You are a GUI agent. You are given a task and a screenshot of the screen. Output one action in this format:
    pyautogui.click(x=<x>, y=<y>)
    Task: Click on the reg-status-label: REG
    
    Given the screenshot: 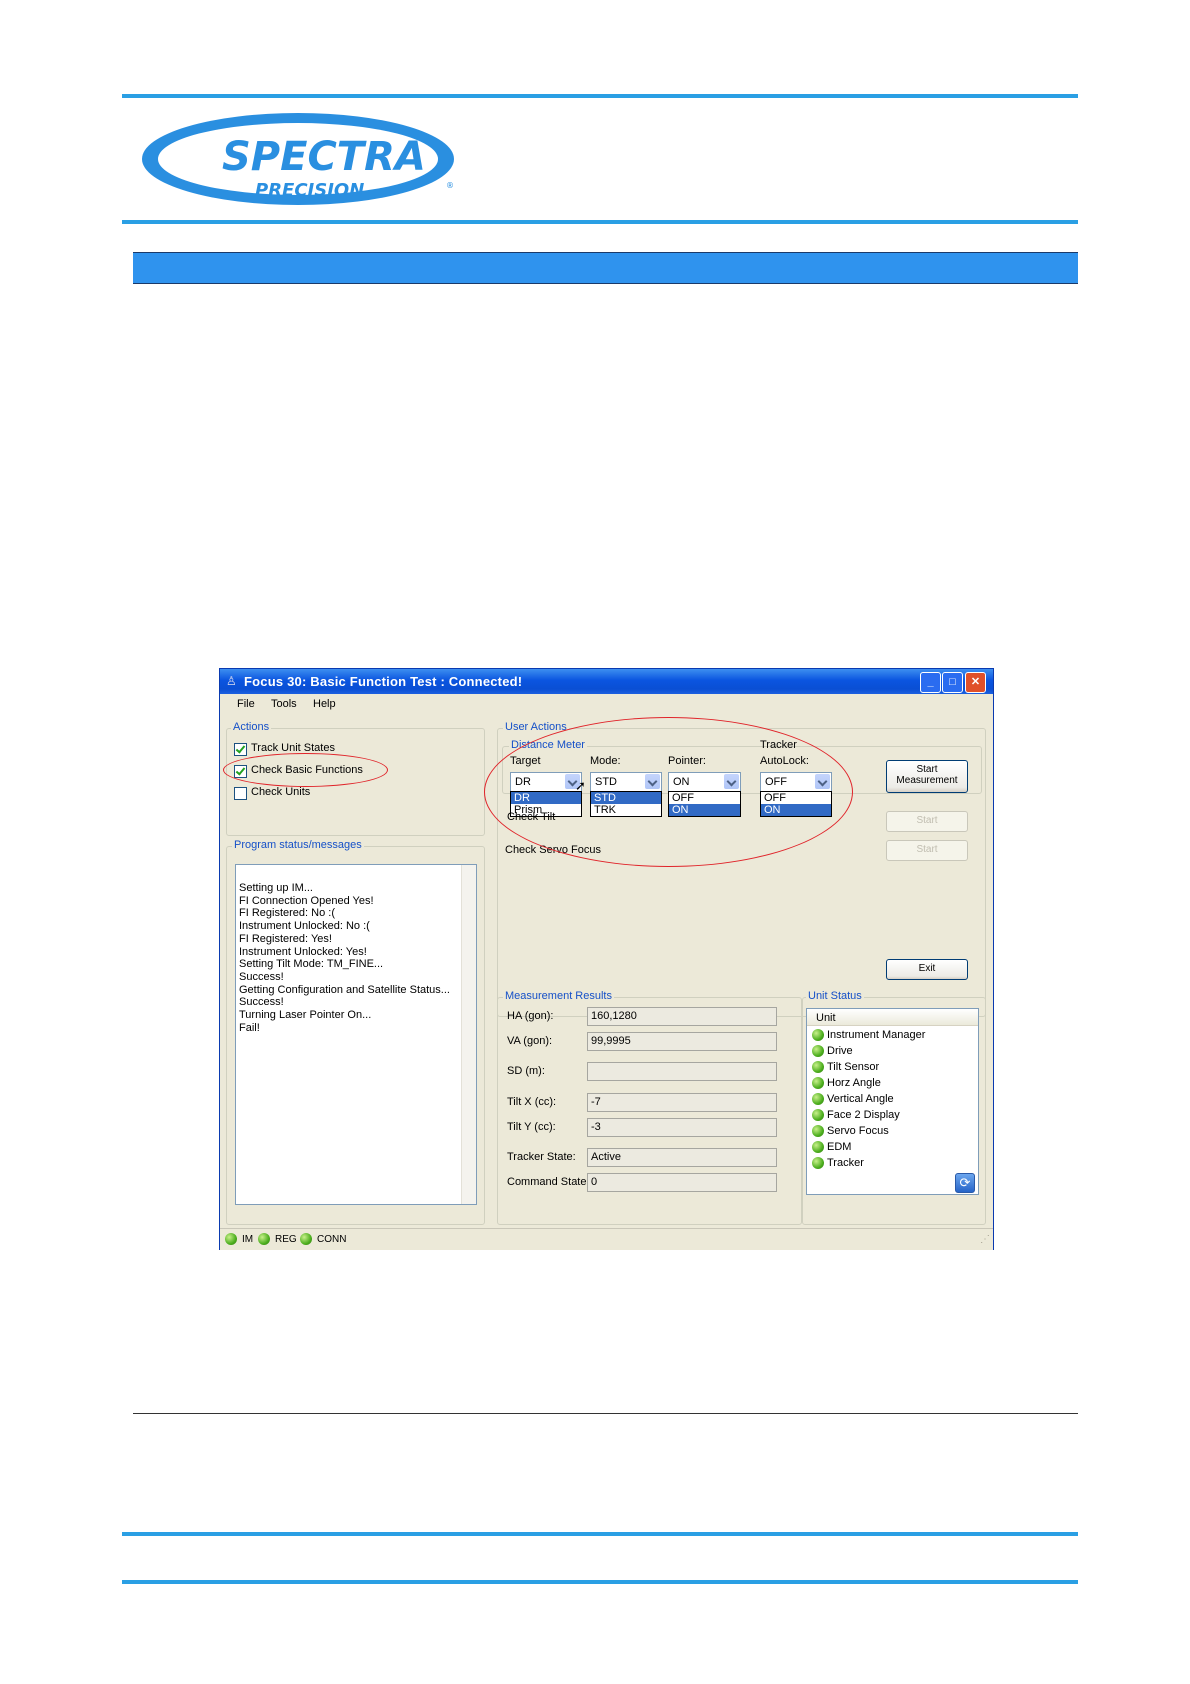 What is the action you would take?
    pyautogui.click(x=286, y=1239)
    